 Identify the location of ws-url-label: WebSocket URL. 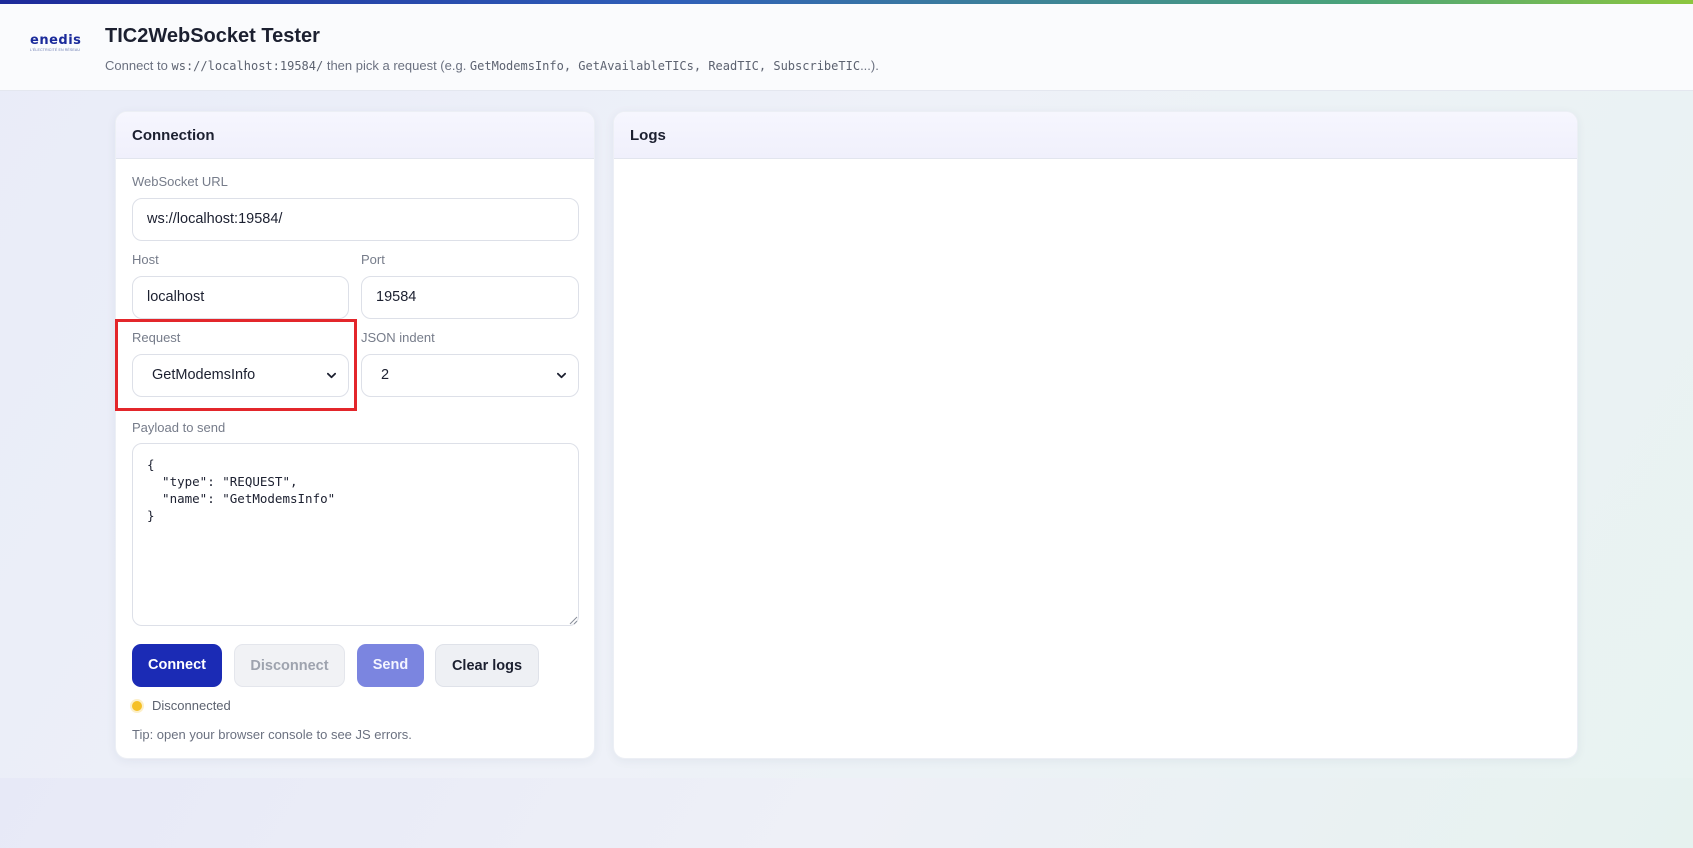
(180, 181).